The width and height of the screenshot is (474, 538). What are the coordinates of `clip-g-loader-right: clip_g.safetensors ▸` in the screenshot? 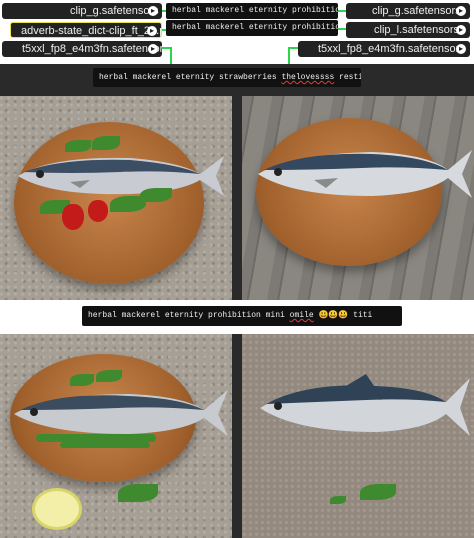 It's located at (408, 11).